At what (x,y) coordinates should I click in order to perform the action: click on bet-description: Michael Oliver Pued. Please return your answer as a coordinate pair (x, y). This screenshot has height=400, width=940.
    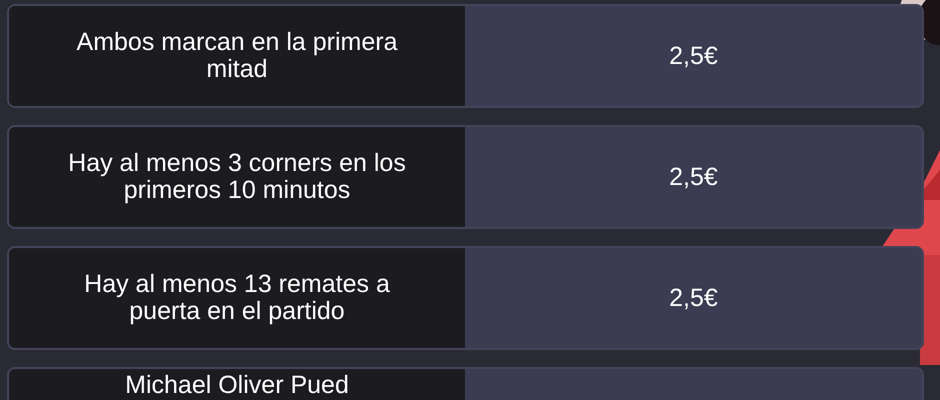
    Looking at the image, I should click on (237, 385).